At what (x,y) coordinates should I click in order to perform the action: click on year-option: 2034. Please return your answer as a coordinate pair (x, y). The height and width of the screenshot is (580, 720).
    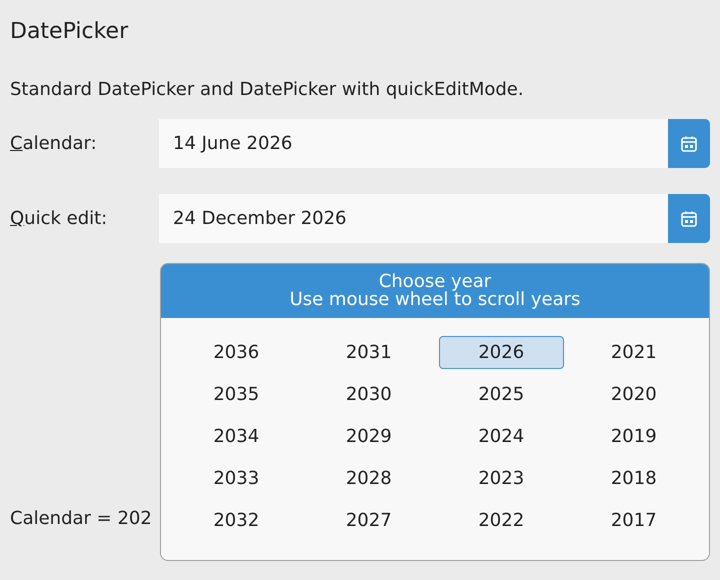
    Looking at the image, I should click on (236, 436).